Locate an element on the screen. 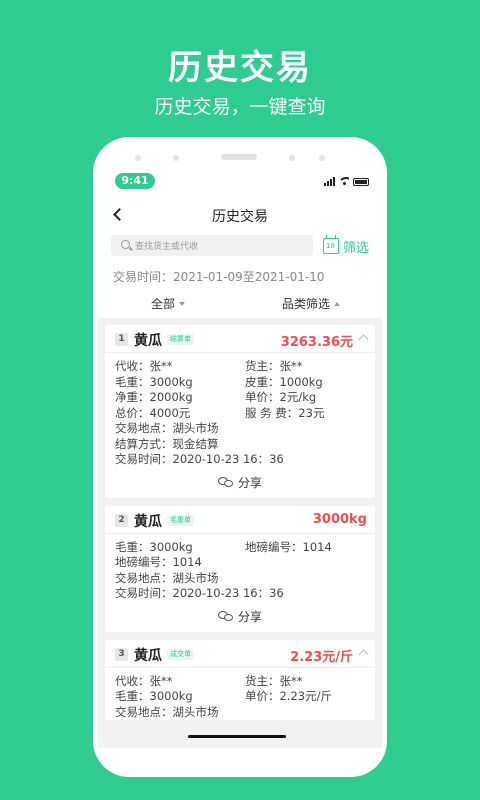  date-range: 交易时间：2021-01-09至2021-01-10 is located at coordinates (219, 277).